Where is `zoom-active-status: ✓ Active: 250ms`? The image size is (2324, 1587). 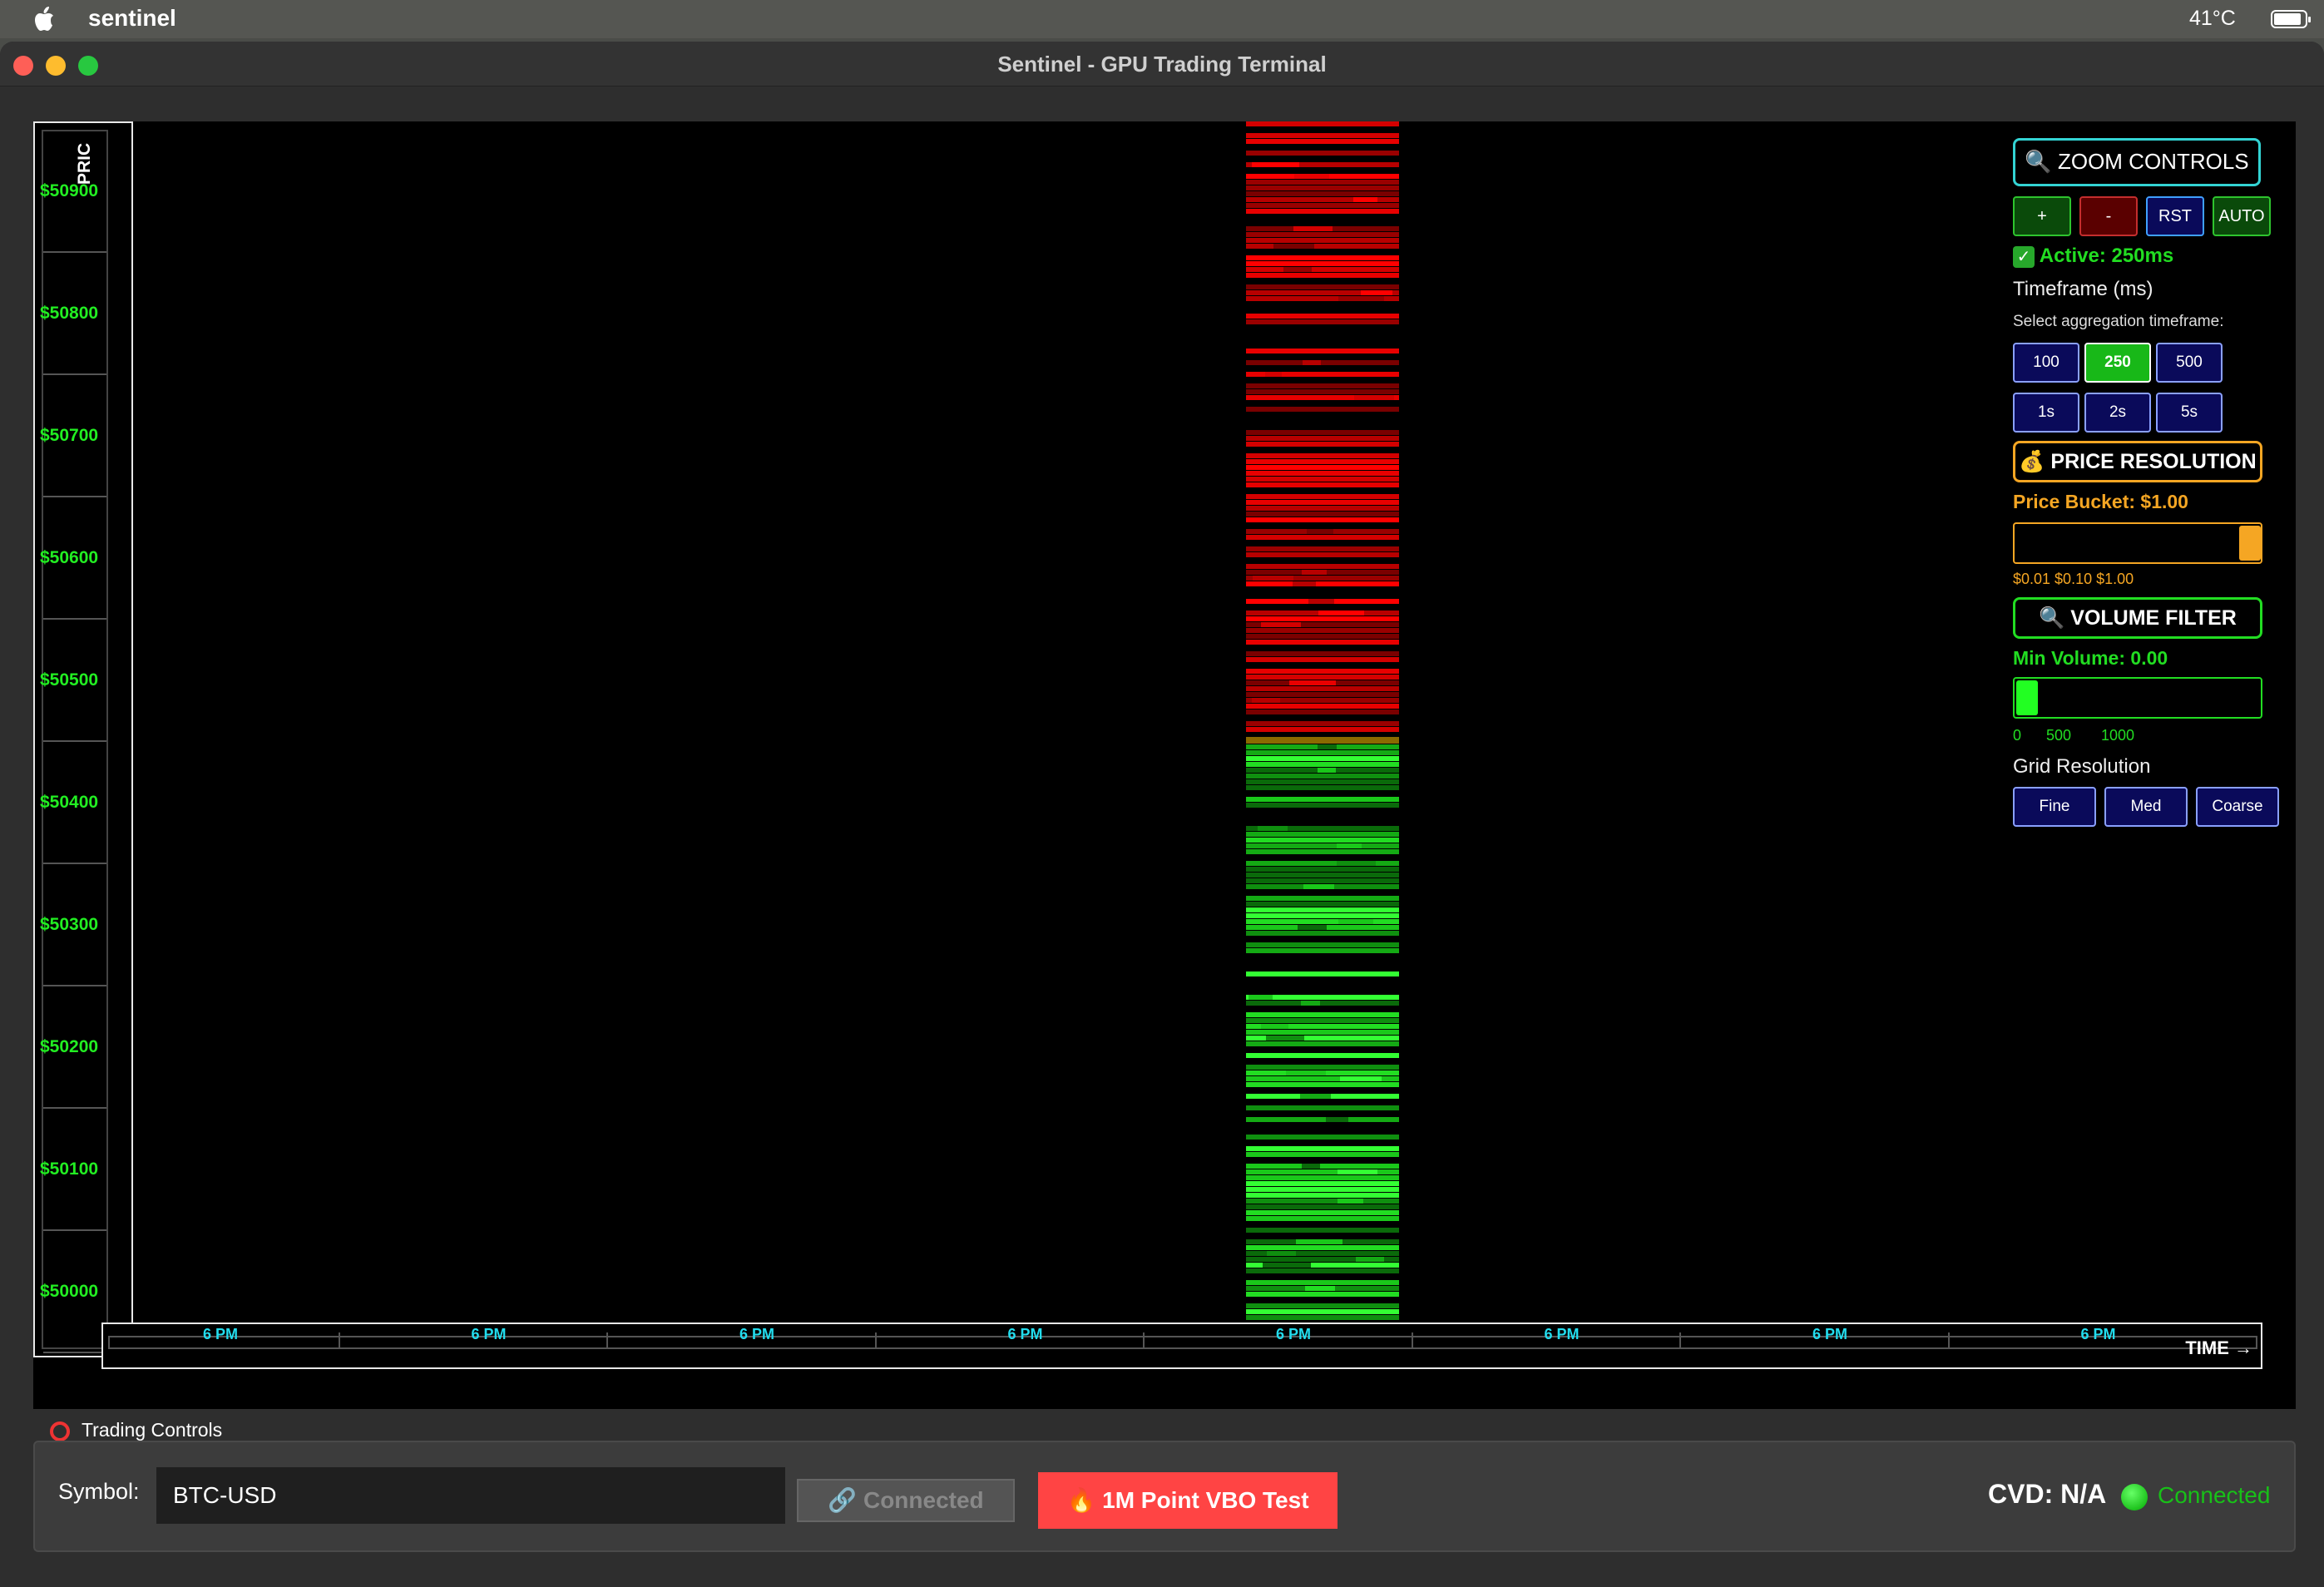
zoom-active-status: ✓ Active: 250ms is located at coordinates (2093, 256).